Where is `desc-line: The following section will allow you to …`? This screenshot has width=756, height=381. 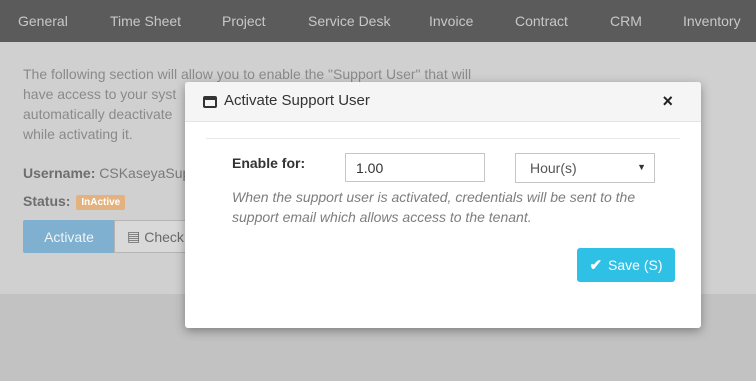
desc-line: The following section will allow you to … is located at coordinates (247, 74).